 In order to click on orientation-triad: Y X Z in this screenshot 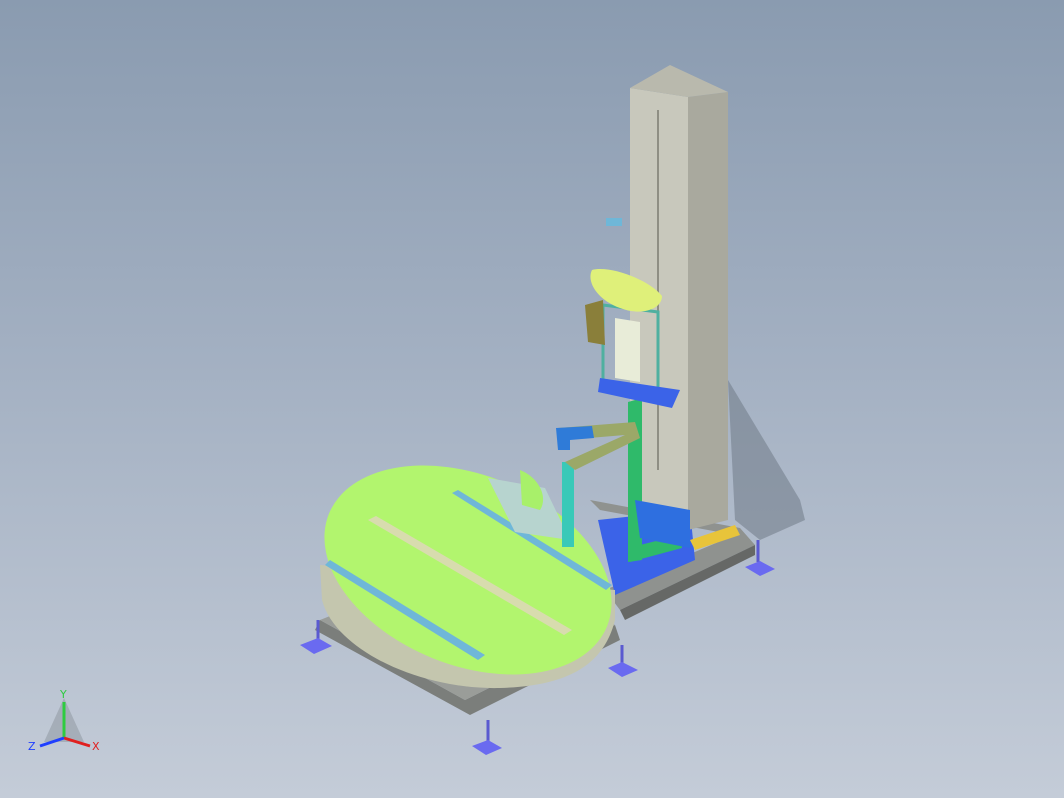, I will do `click(67, 720)`.